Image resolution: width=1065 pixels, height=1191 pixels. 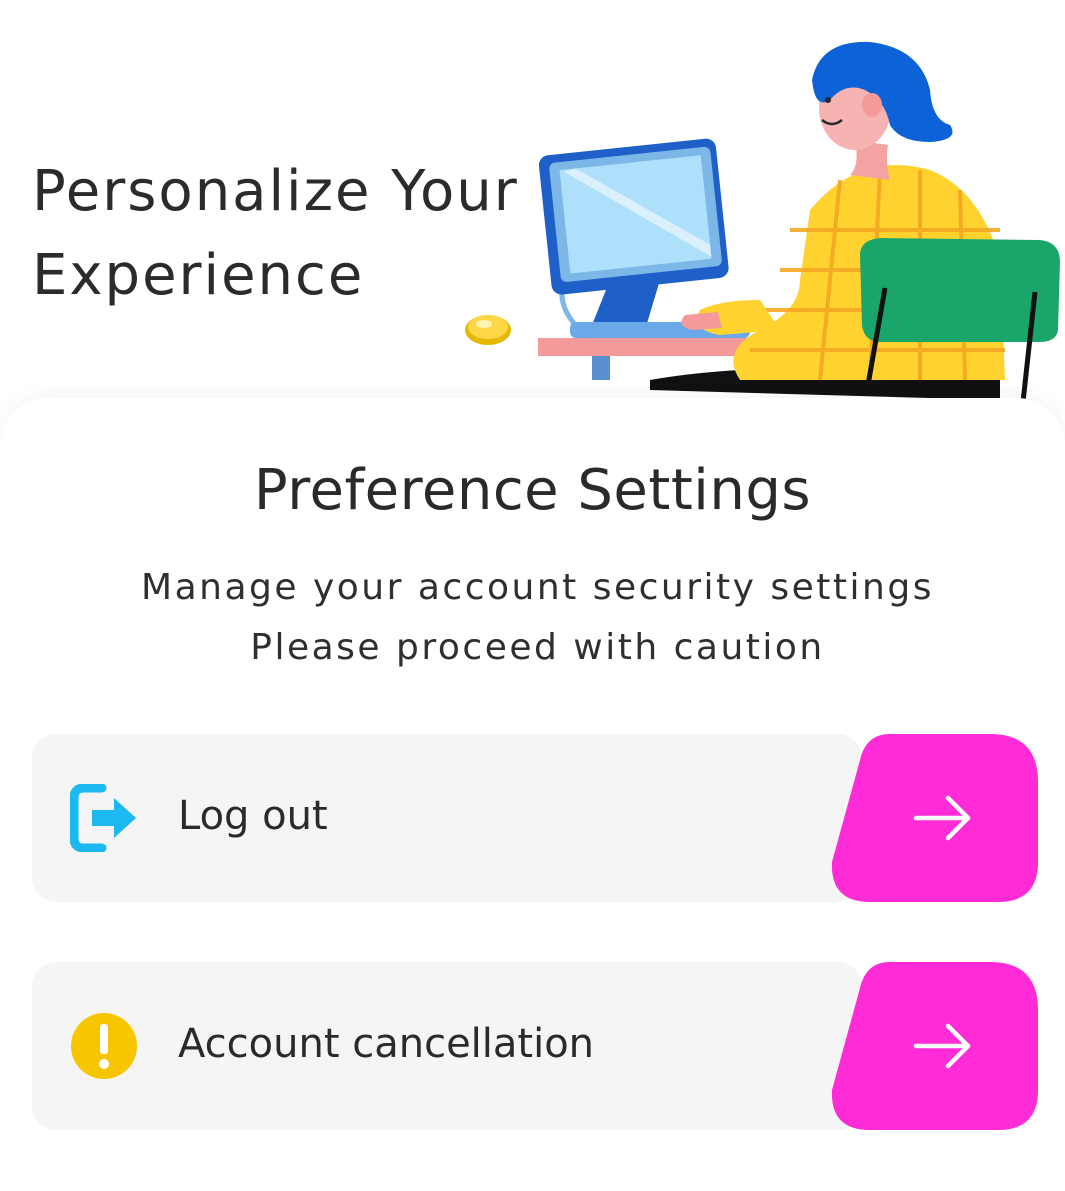 I want to click on logout-row-body: Log out, so click(x=447, y=818).